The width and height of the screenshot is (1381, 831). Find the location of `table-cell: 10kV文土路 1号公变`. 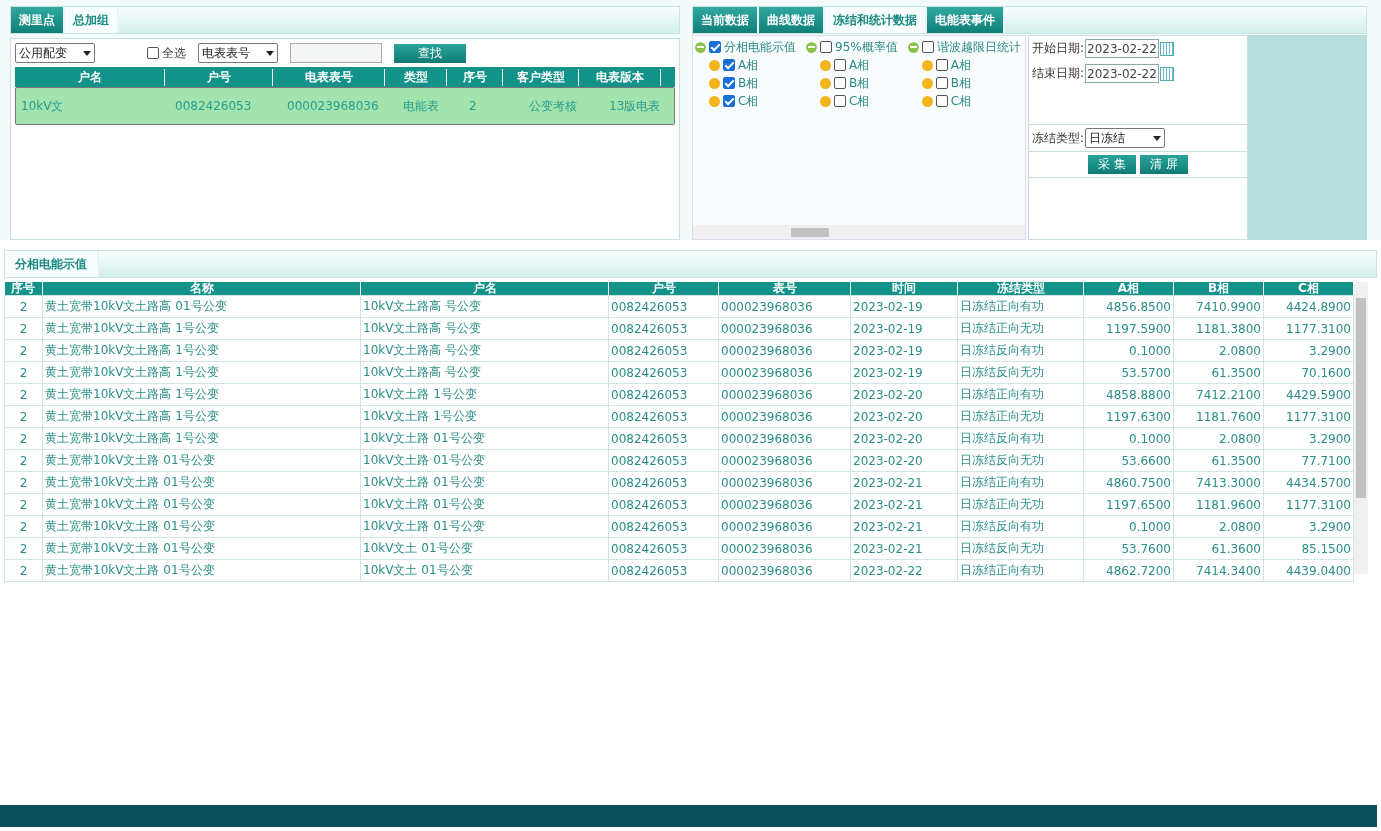

table-cell: 10kV文土路 1号公变 is located at coordinates (420, 416).